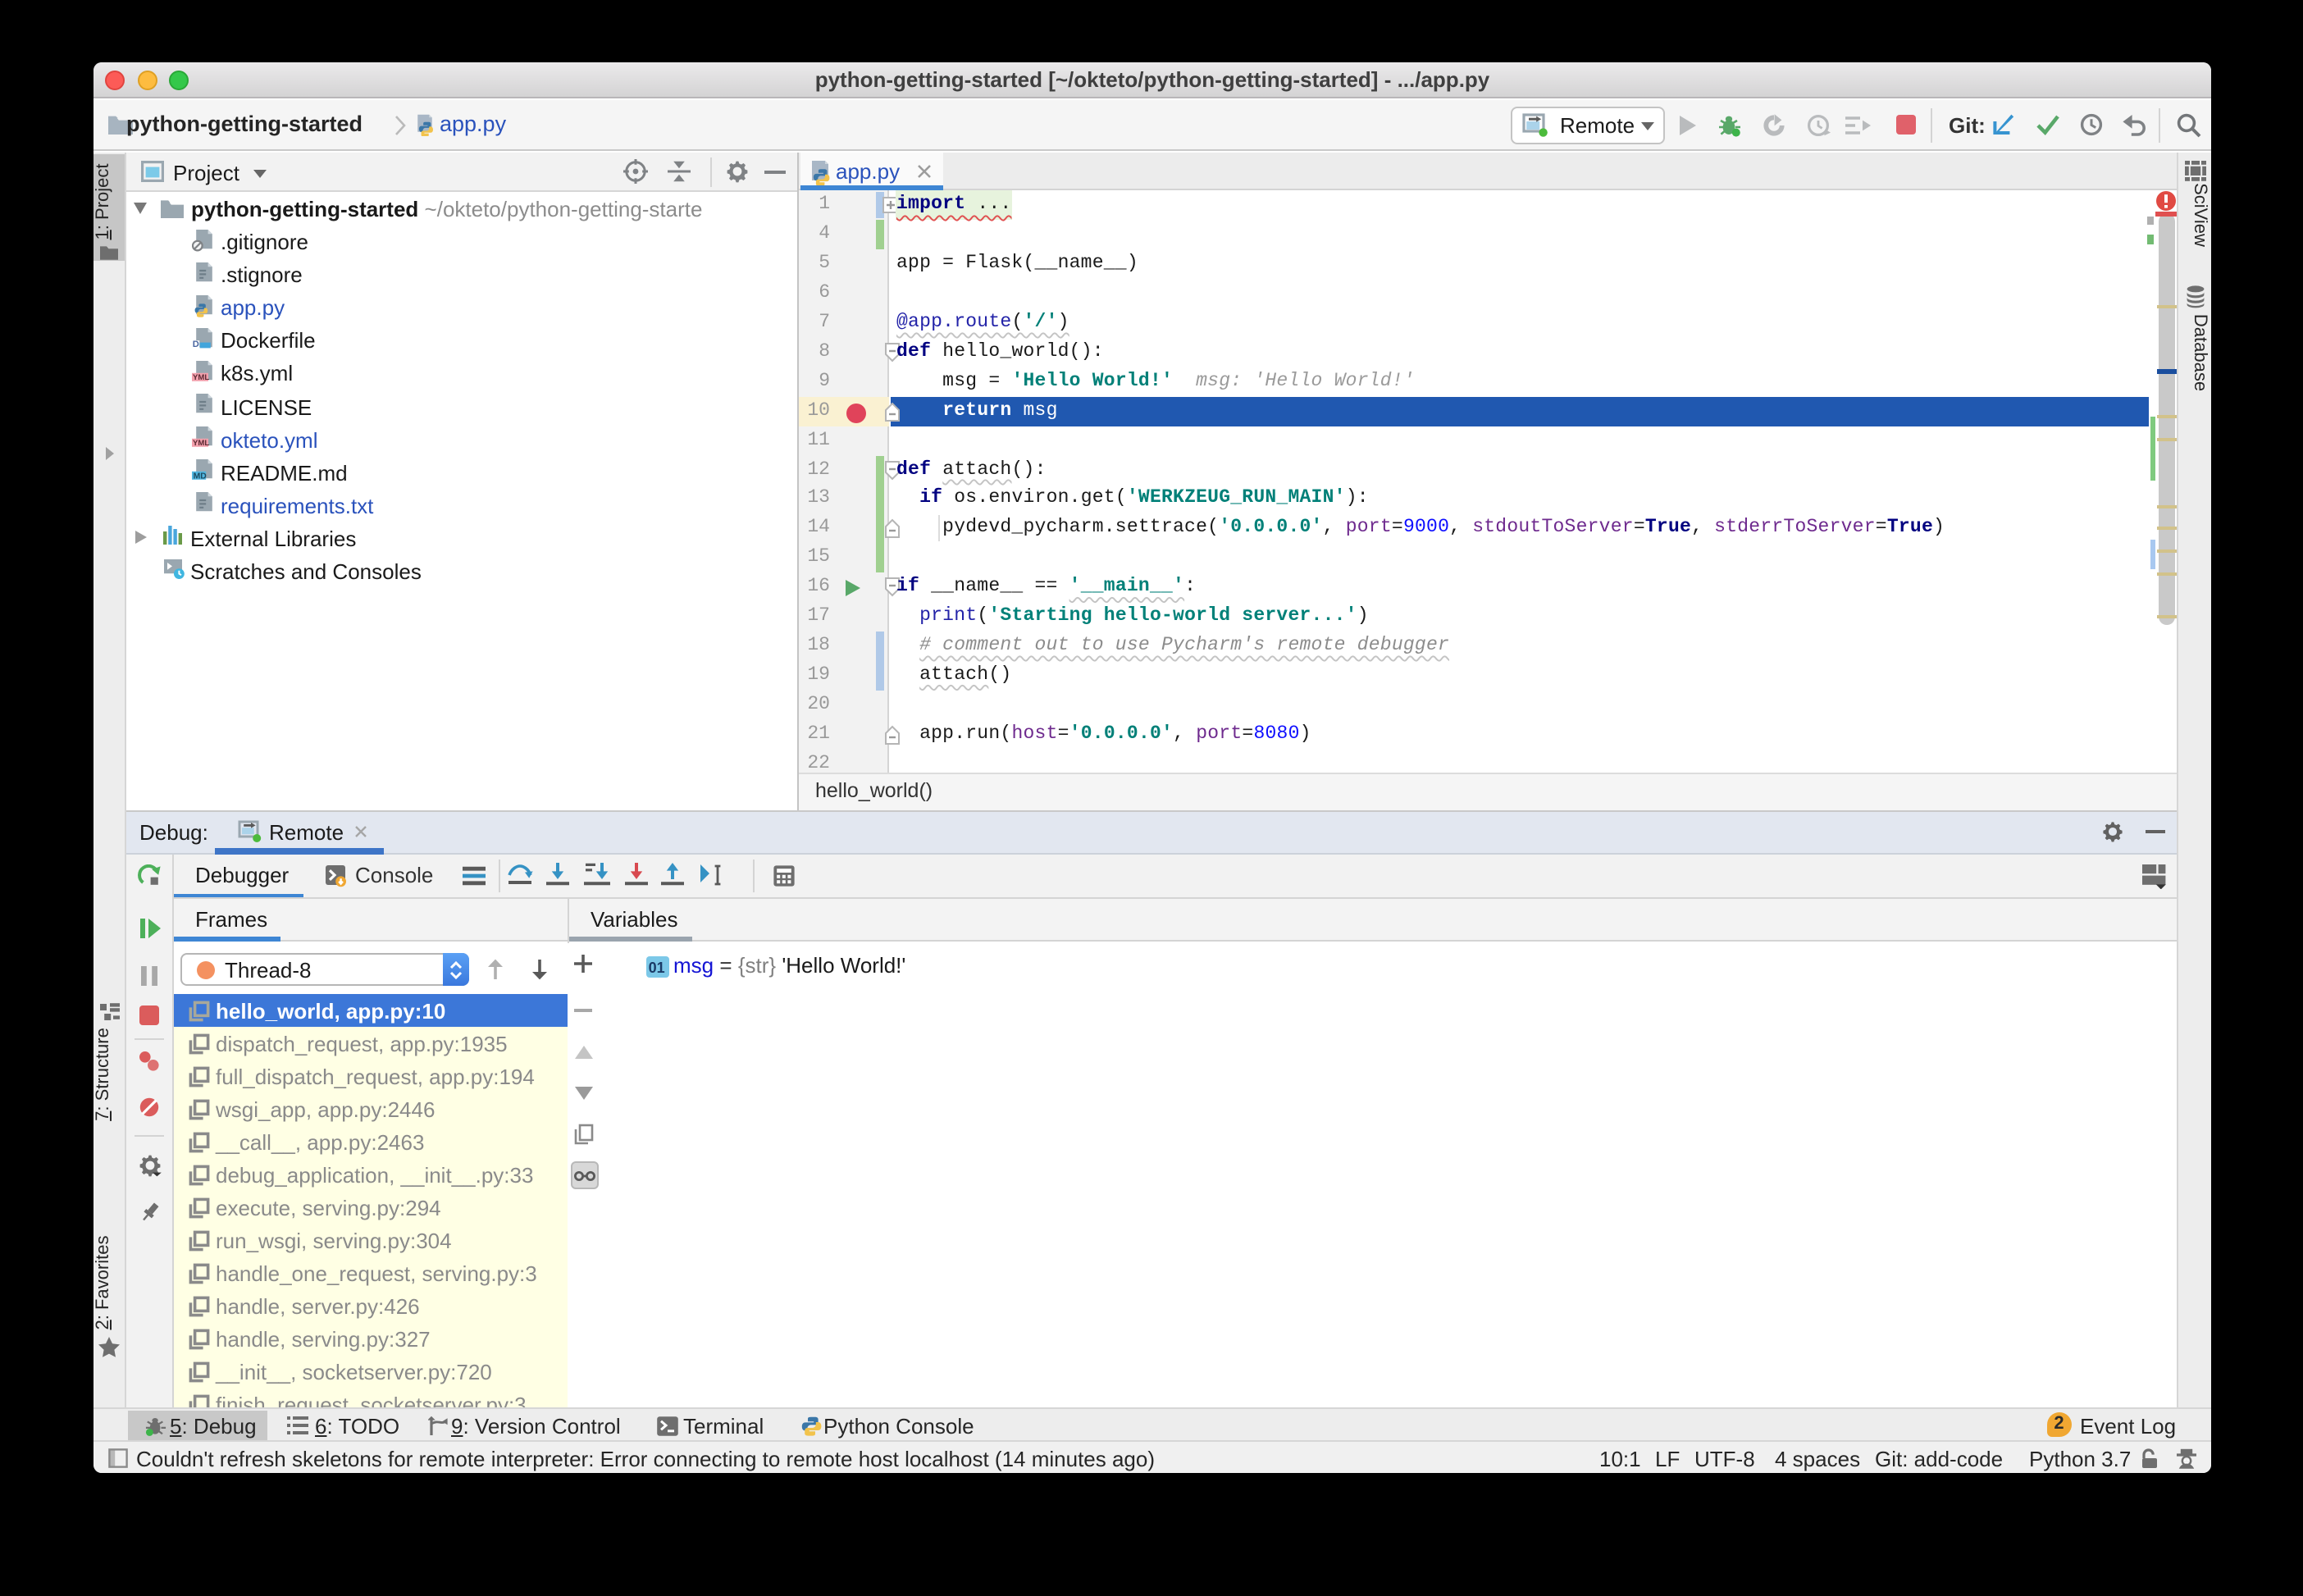  What do you see at coordinates (196, 344) in the screenshot?
I see `svg-text: D` at bounding box center [196, 344].